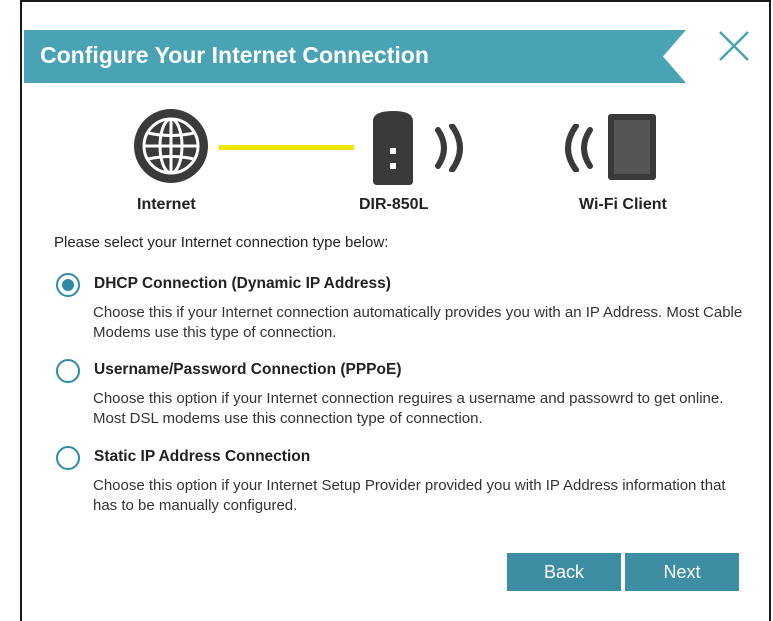 Image resolution: width=773 pixels, height=621 pixels. What do you see at coordinates (166, 204) in the screenshot?
I see `internet-label: Internet` at bounding box center [166, 204].